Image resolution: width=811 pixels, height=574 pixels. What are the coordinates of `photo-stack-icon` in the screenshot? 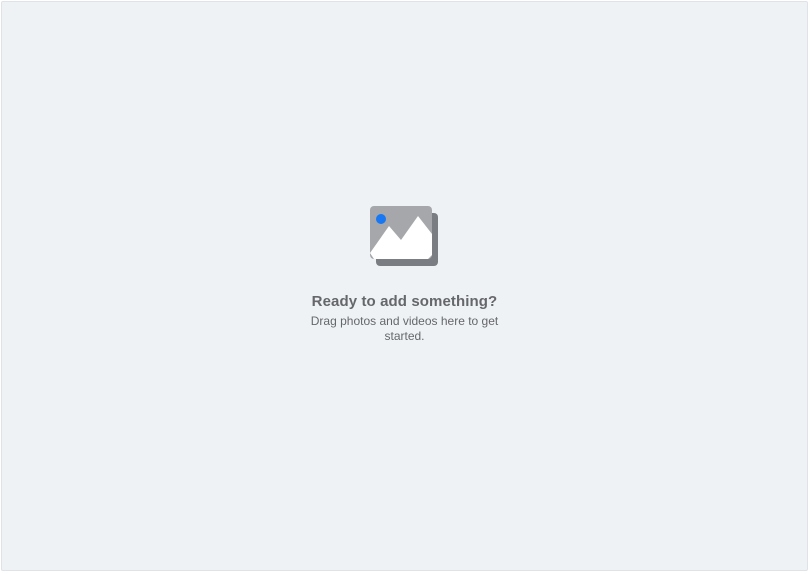 It's located at (403, 236).